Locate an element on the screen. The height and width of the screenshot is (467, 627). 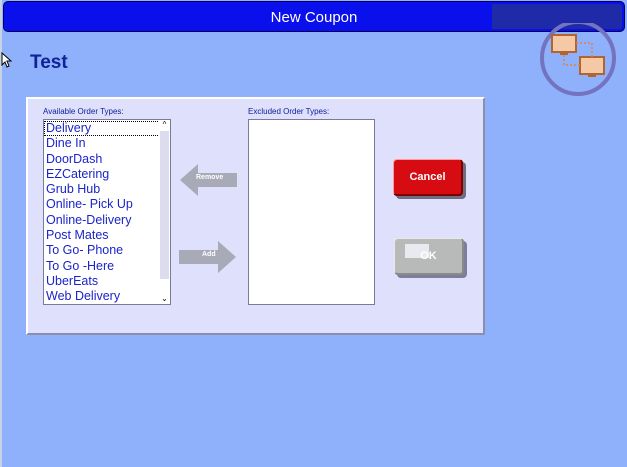
available-list-scrollbar: ^ ⌄ is located at coordinates (164, 212).